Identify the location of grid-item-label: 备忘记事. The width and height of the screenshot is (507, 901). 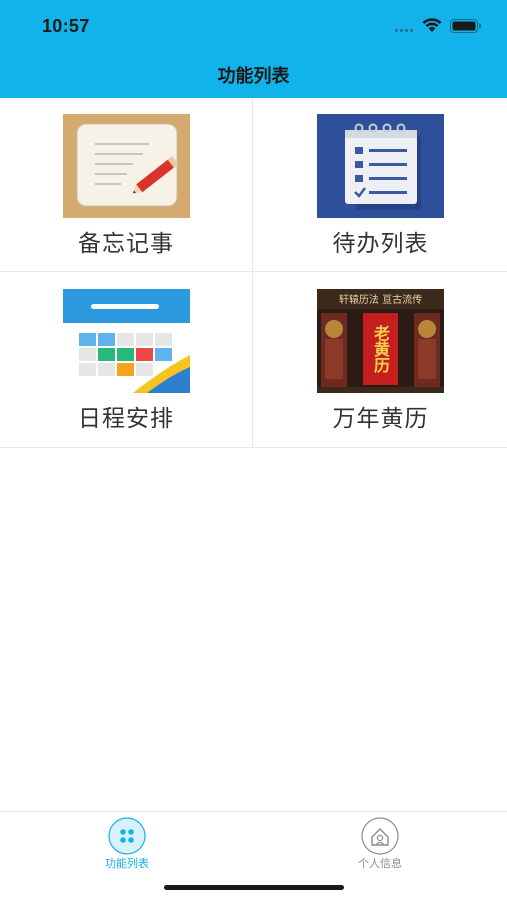
(126, 244).